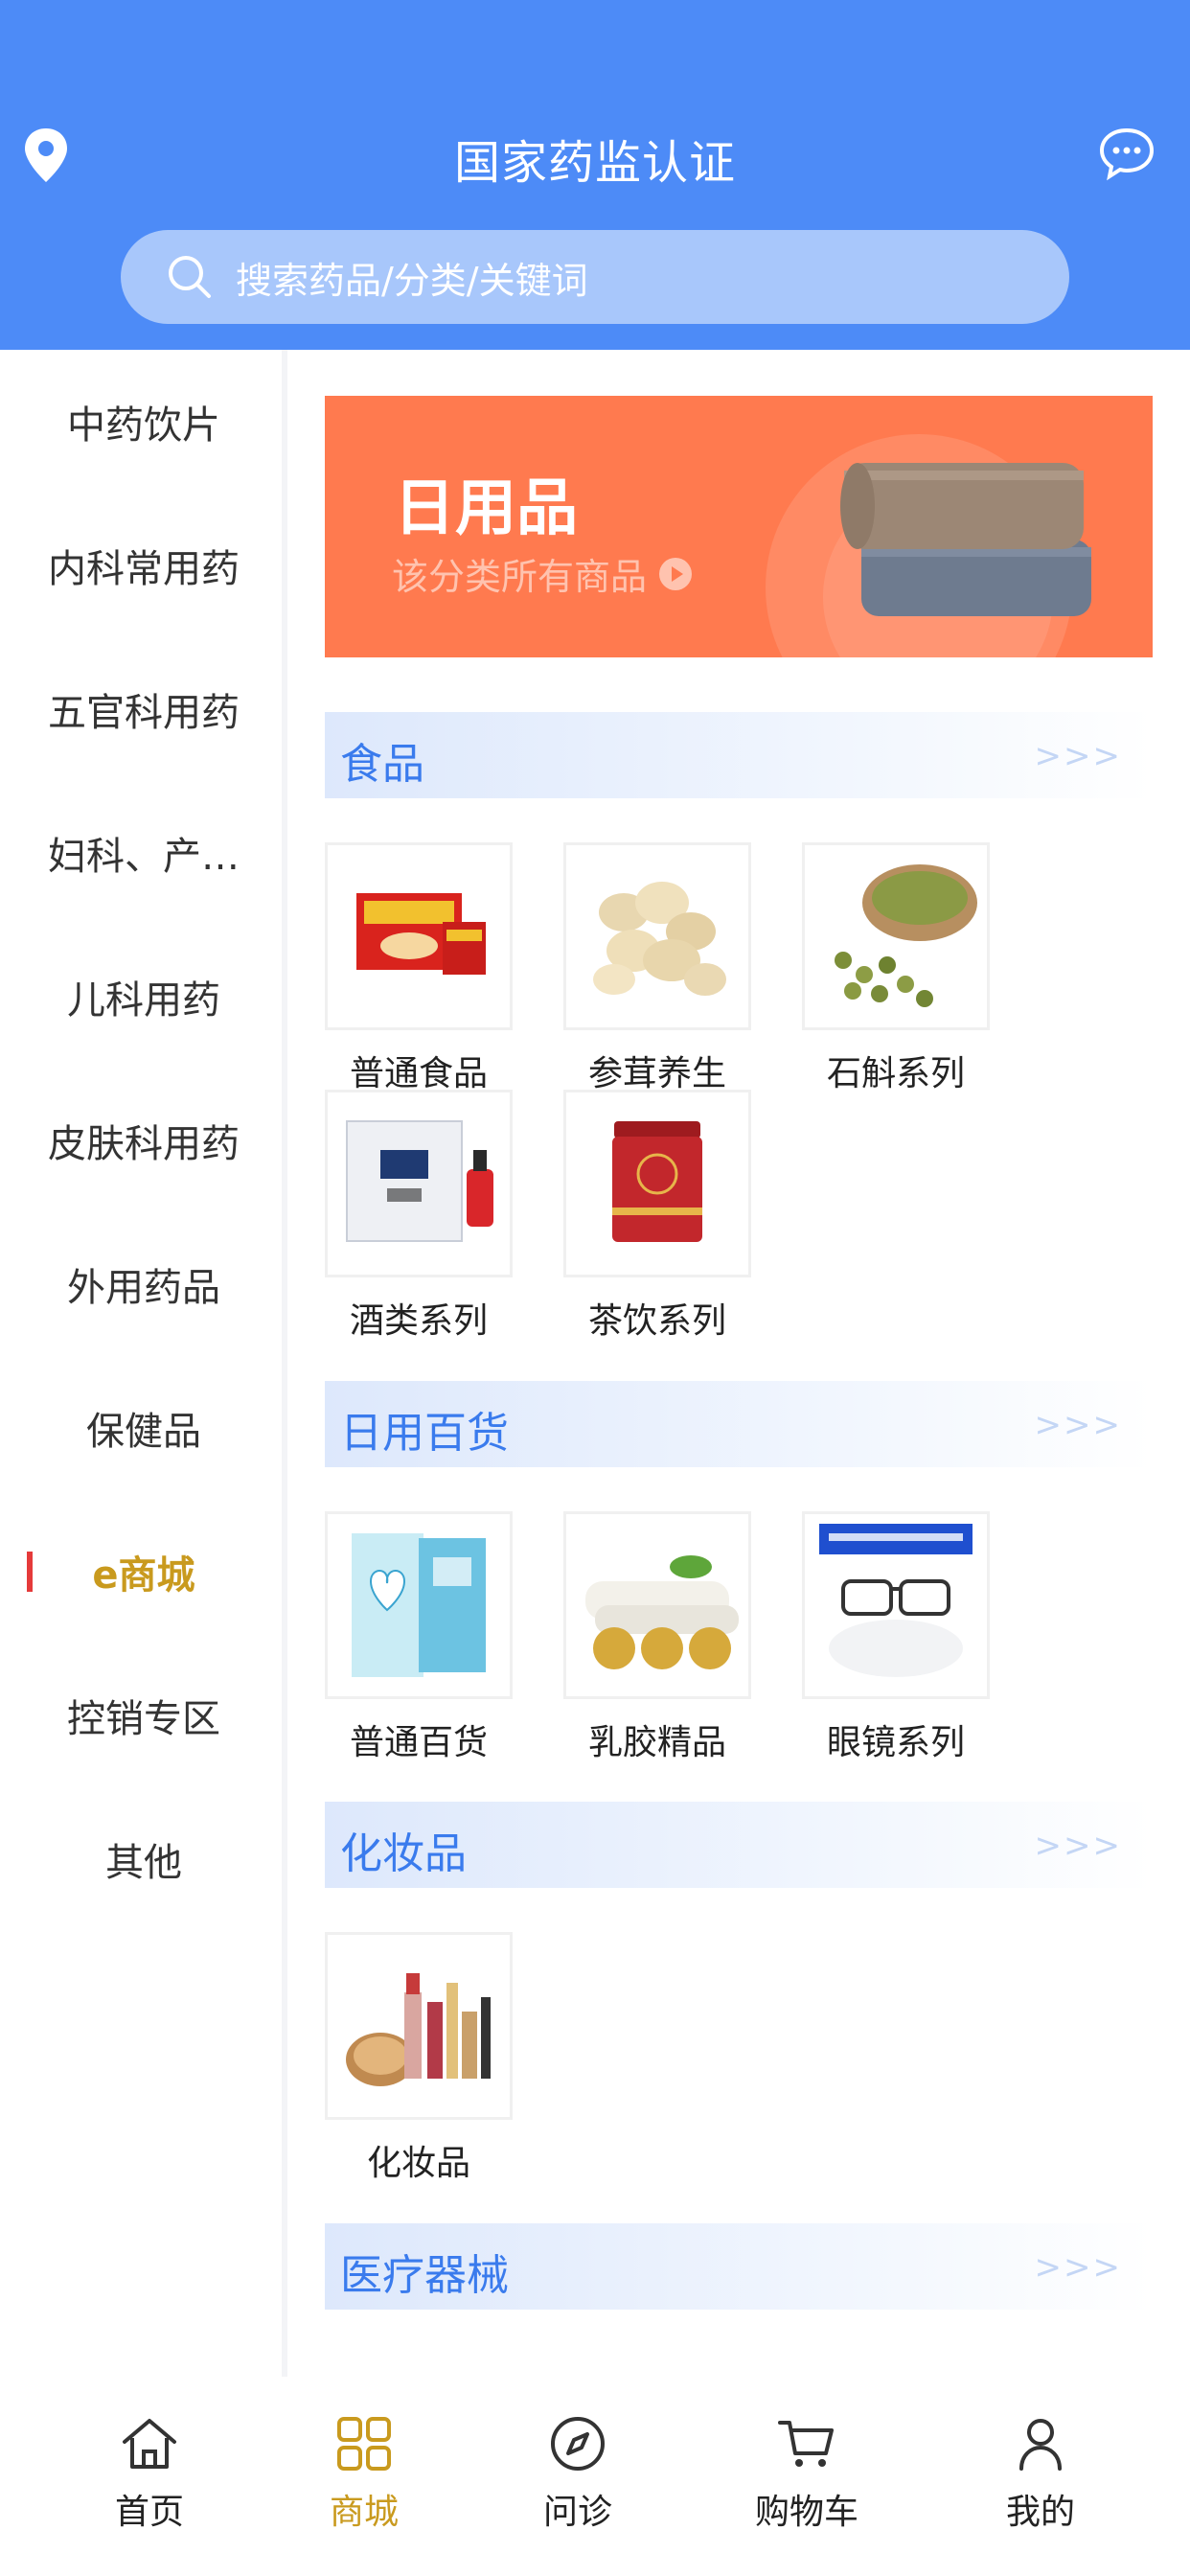 The height and width of the screenshot is (2576, 1190). I want to click on section-header-medical-devices: 医疗器械 >>>, so click(739, 2266).